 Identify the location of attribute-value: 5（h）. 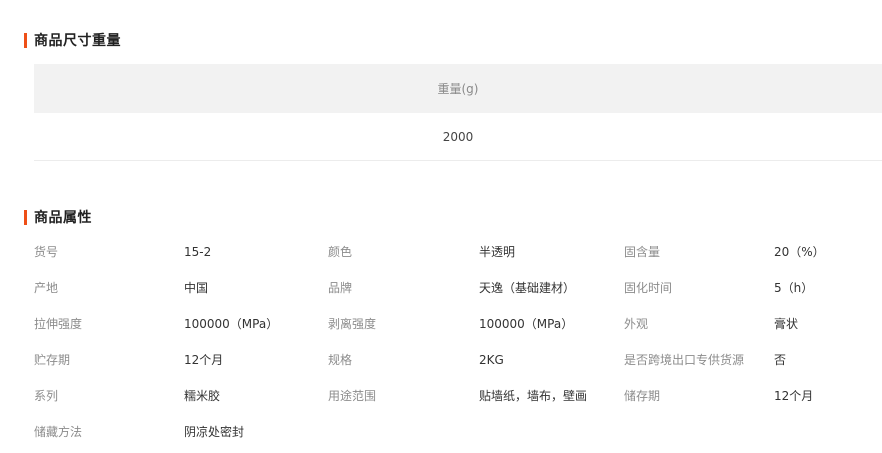
(794, 288).